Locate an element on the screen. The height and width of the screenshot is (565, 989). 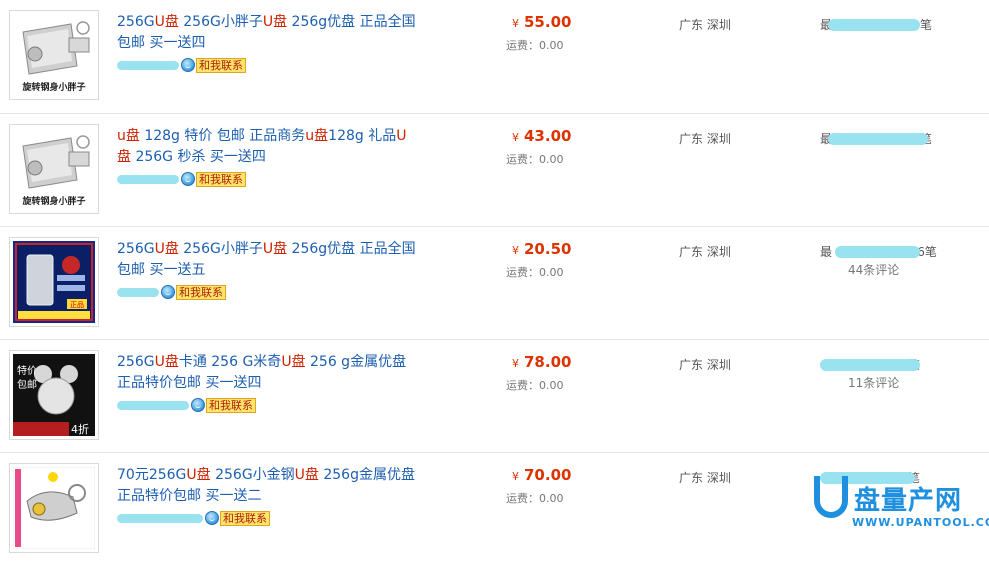
product-thumbnail: 特价 包邮 4折 is located at coordinates (54, 395).